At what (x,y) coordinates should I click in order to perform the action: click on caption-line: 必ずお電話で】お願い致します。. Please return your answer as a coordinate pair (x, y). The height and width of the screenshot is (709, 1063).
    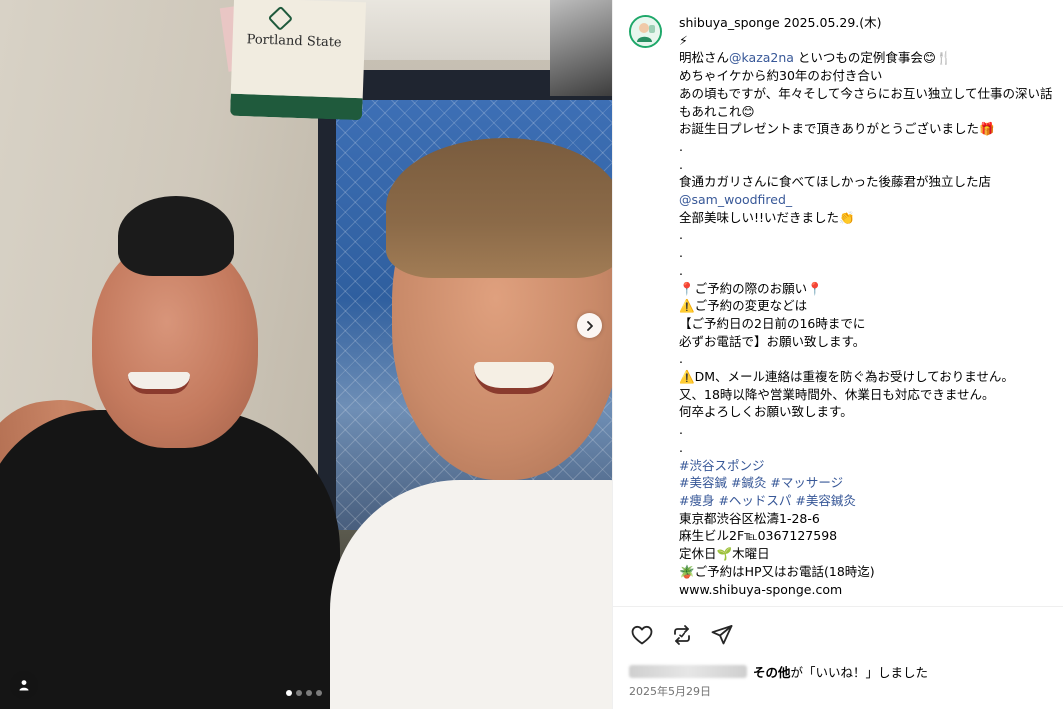
    Looking at the image, I should click on (866, 342).